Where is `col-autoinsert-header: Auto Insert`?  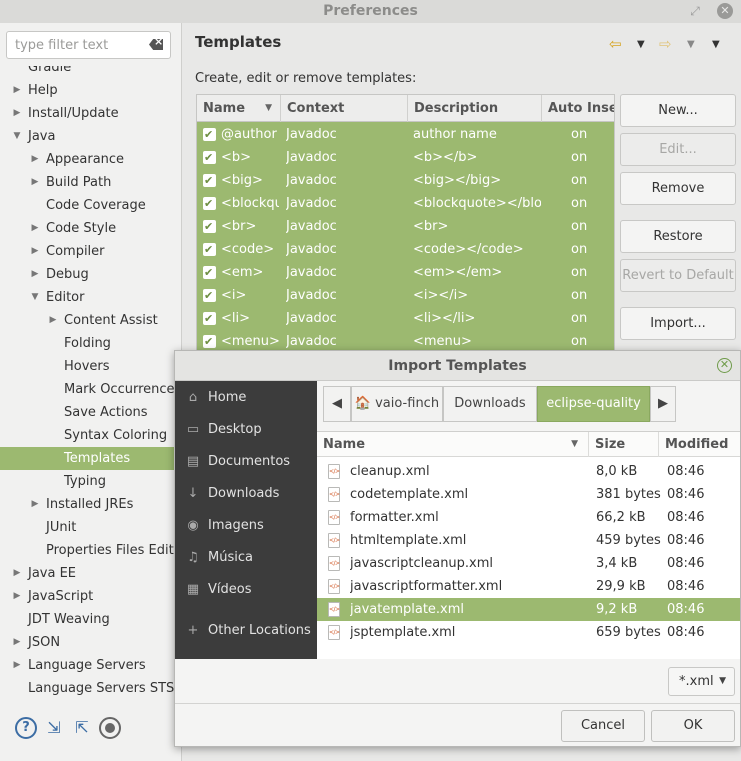
col-autoinsert-header: Auto Insert is located at coordinates (578, 108).